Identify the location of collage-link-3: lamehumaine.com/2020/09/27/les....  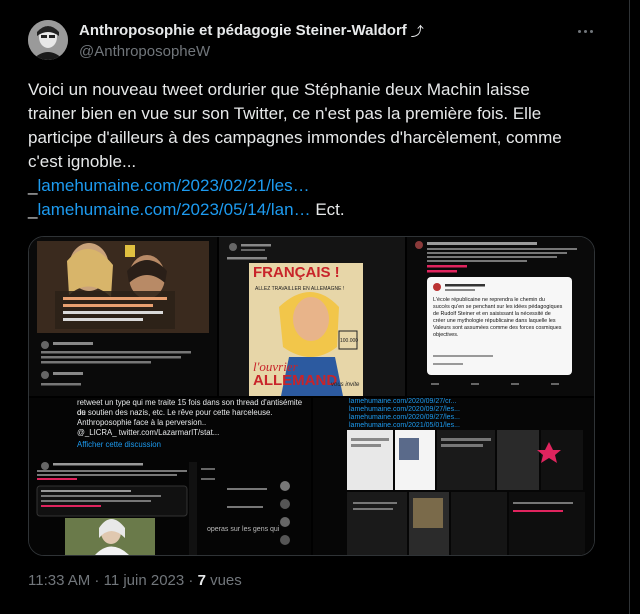
(404, 418).